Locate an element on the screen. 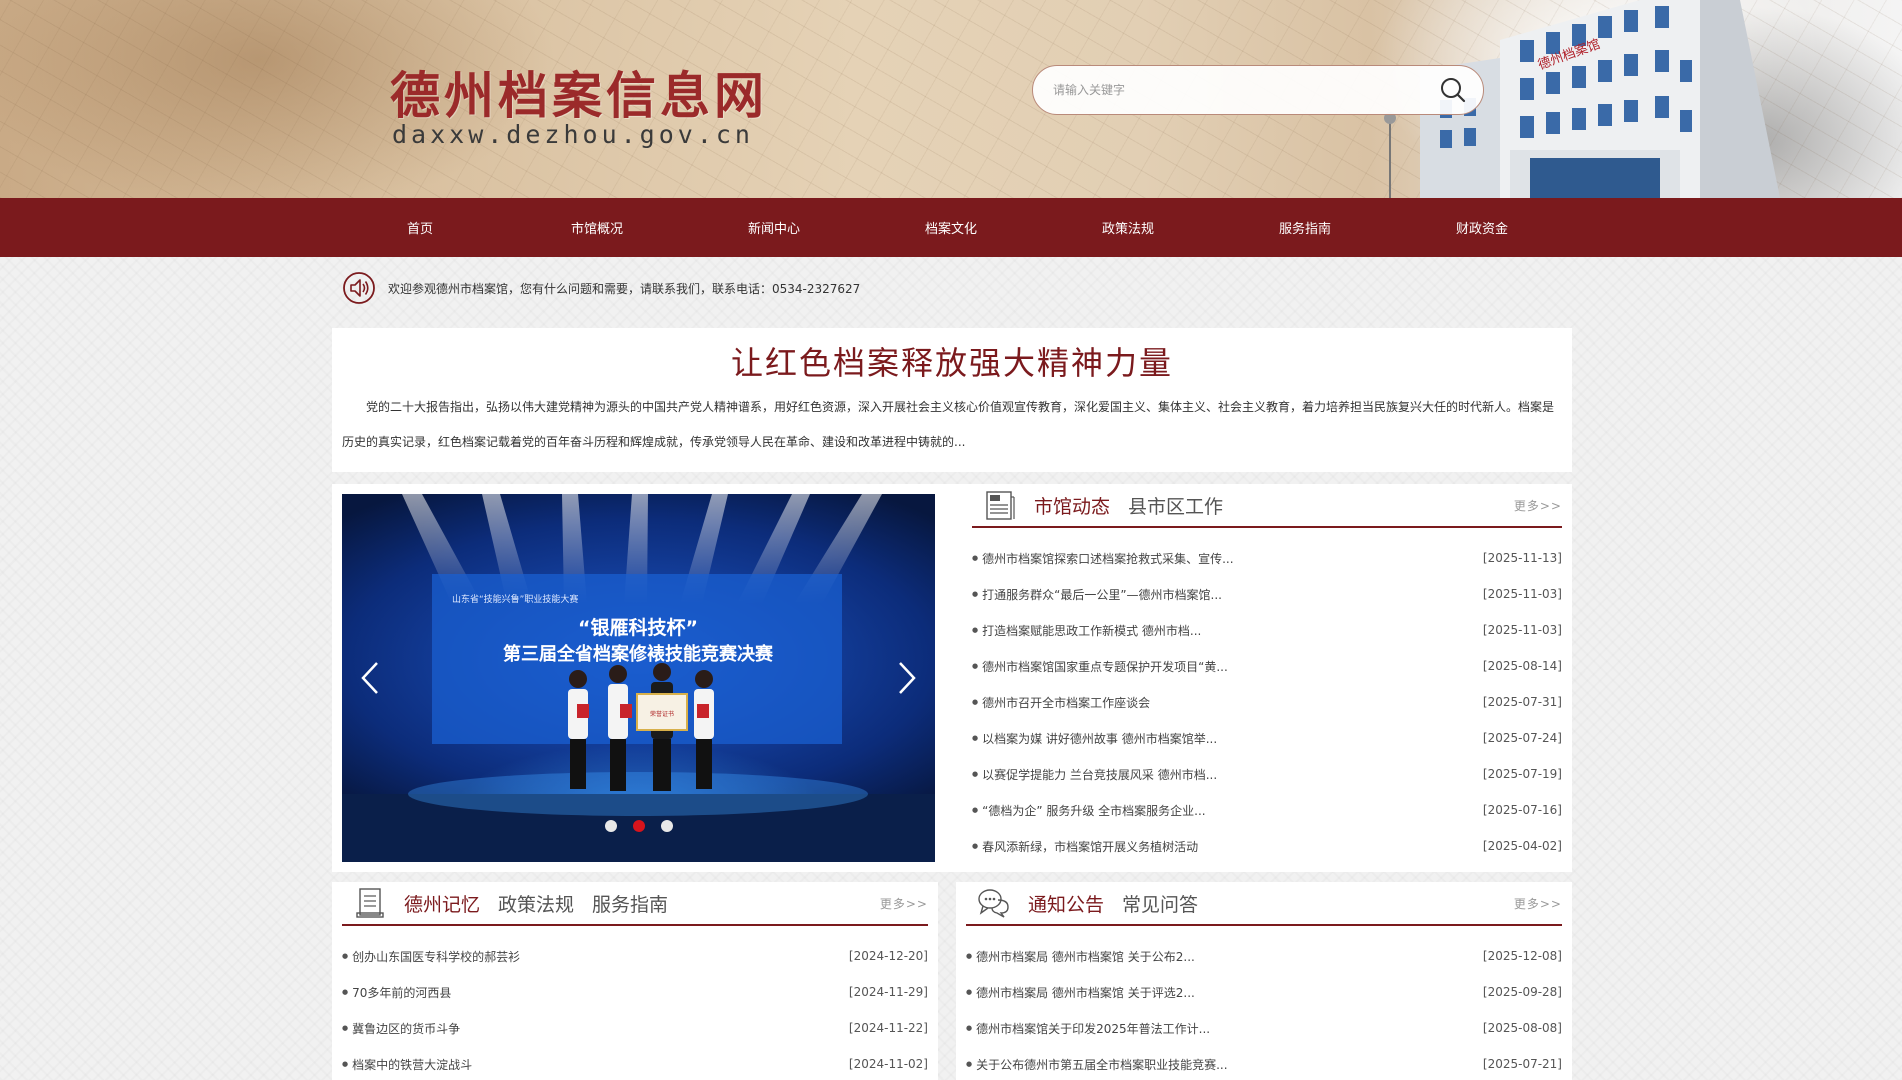  nav-item-finance: 财政资金 is located at coordinates (1482, 227).